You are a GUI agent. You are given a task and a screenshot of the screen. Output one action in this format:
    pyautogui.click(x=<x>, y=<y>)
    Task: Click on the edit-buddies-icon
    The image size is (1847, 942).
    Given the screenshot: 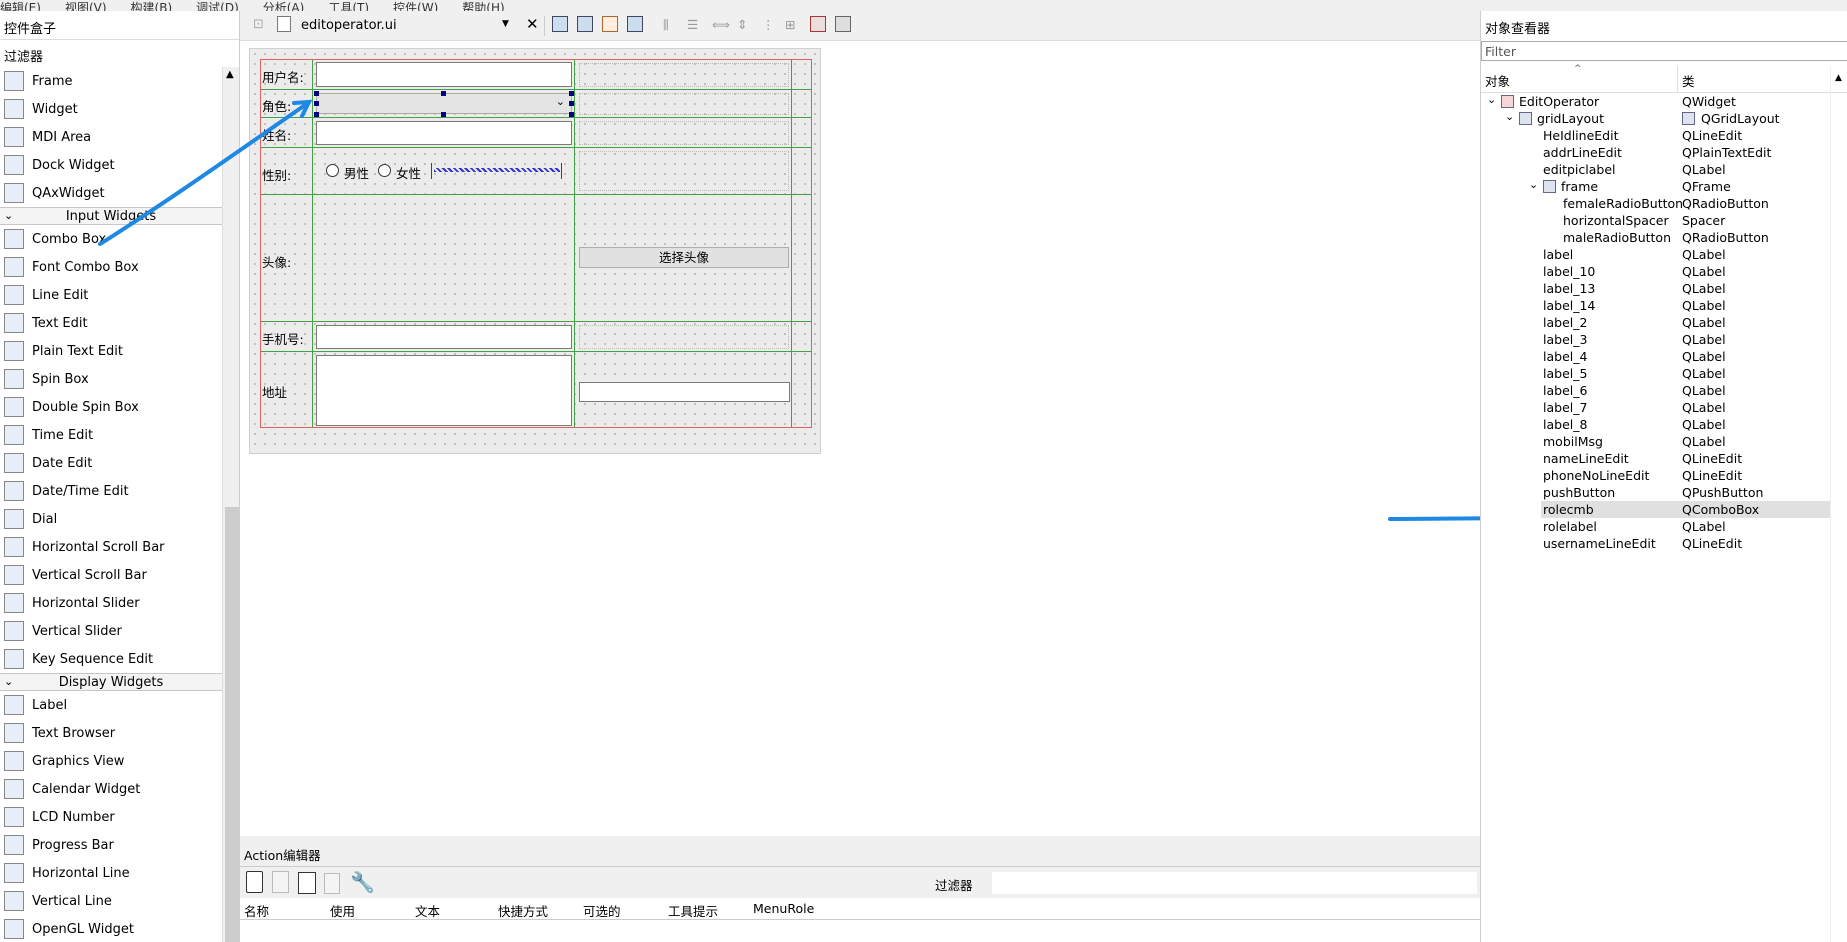 What is the action you would take?
    pyautogui.click(x=610, y=24)
    